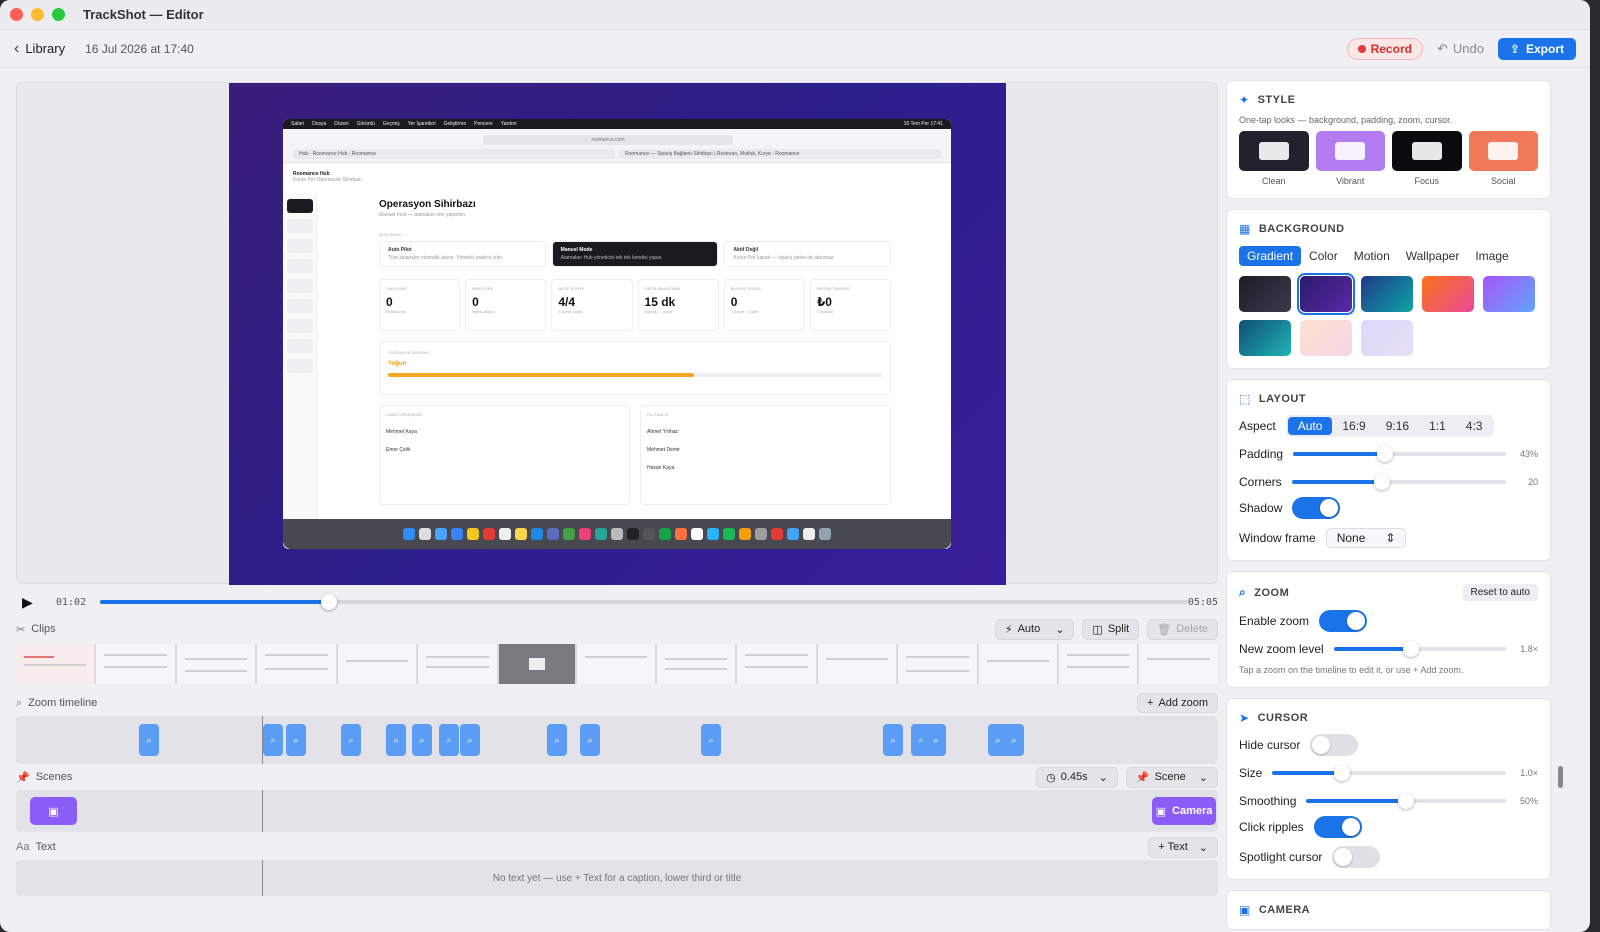 This screenshot has width=1600, height=932. I want to click on add-text-dropdown: + Text ⌄, so click(1183, 847).